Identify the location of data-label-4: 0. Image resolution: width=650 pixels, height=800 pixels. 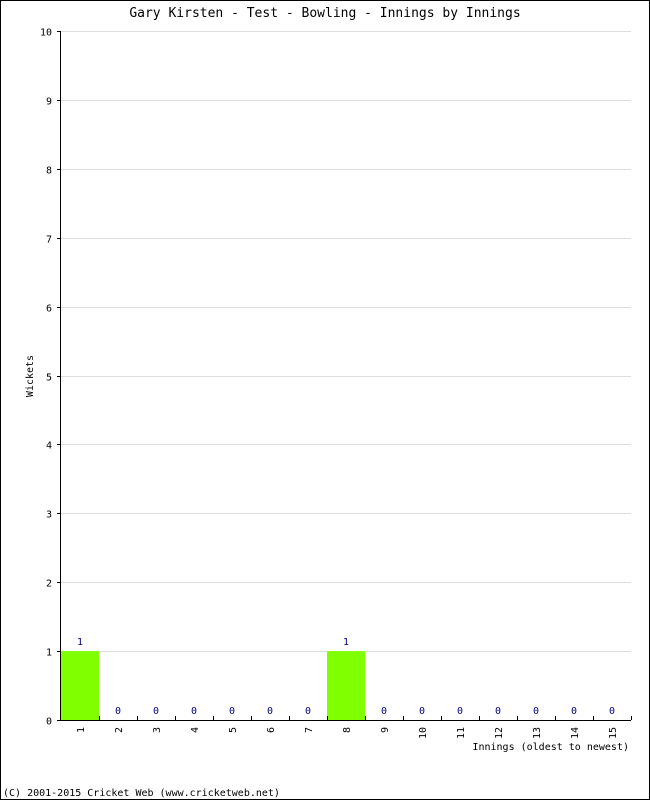
(194, 711).